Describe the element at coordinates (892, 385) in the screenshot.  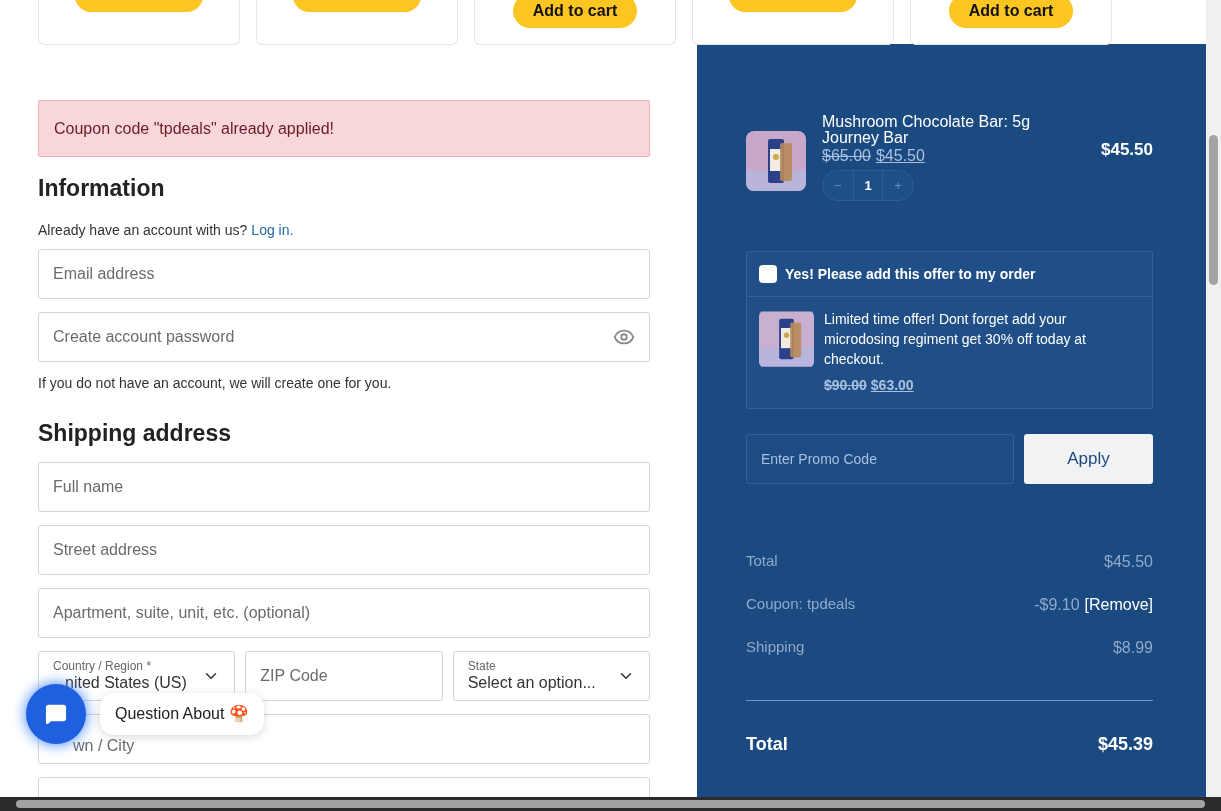
I see `sale-price: $63.00` at that location.